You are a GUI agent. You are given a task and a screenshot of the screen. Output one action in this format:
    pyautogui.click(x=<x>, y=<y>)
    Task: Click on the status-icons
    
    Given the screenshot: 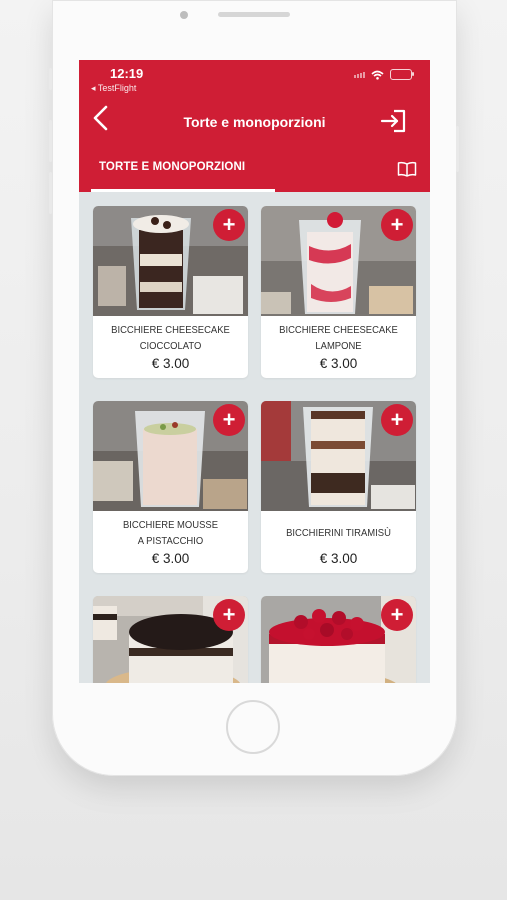 What is the action you would take?
    pyautogui.click(x=384, y=74)
    